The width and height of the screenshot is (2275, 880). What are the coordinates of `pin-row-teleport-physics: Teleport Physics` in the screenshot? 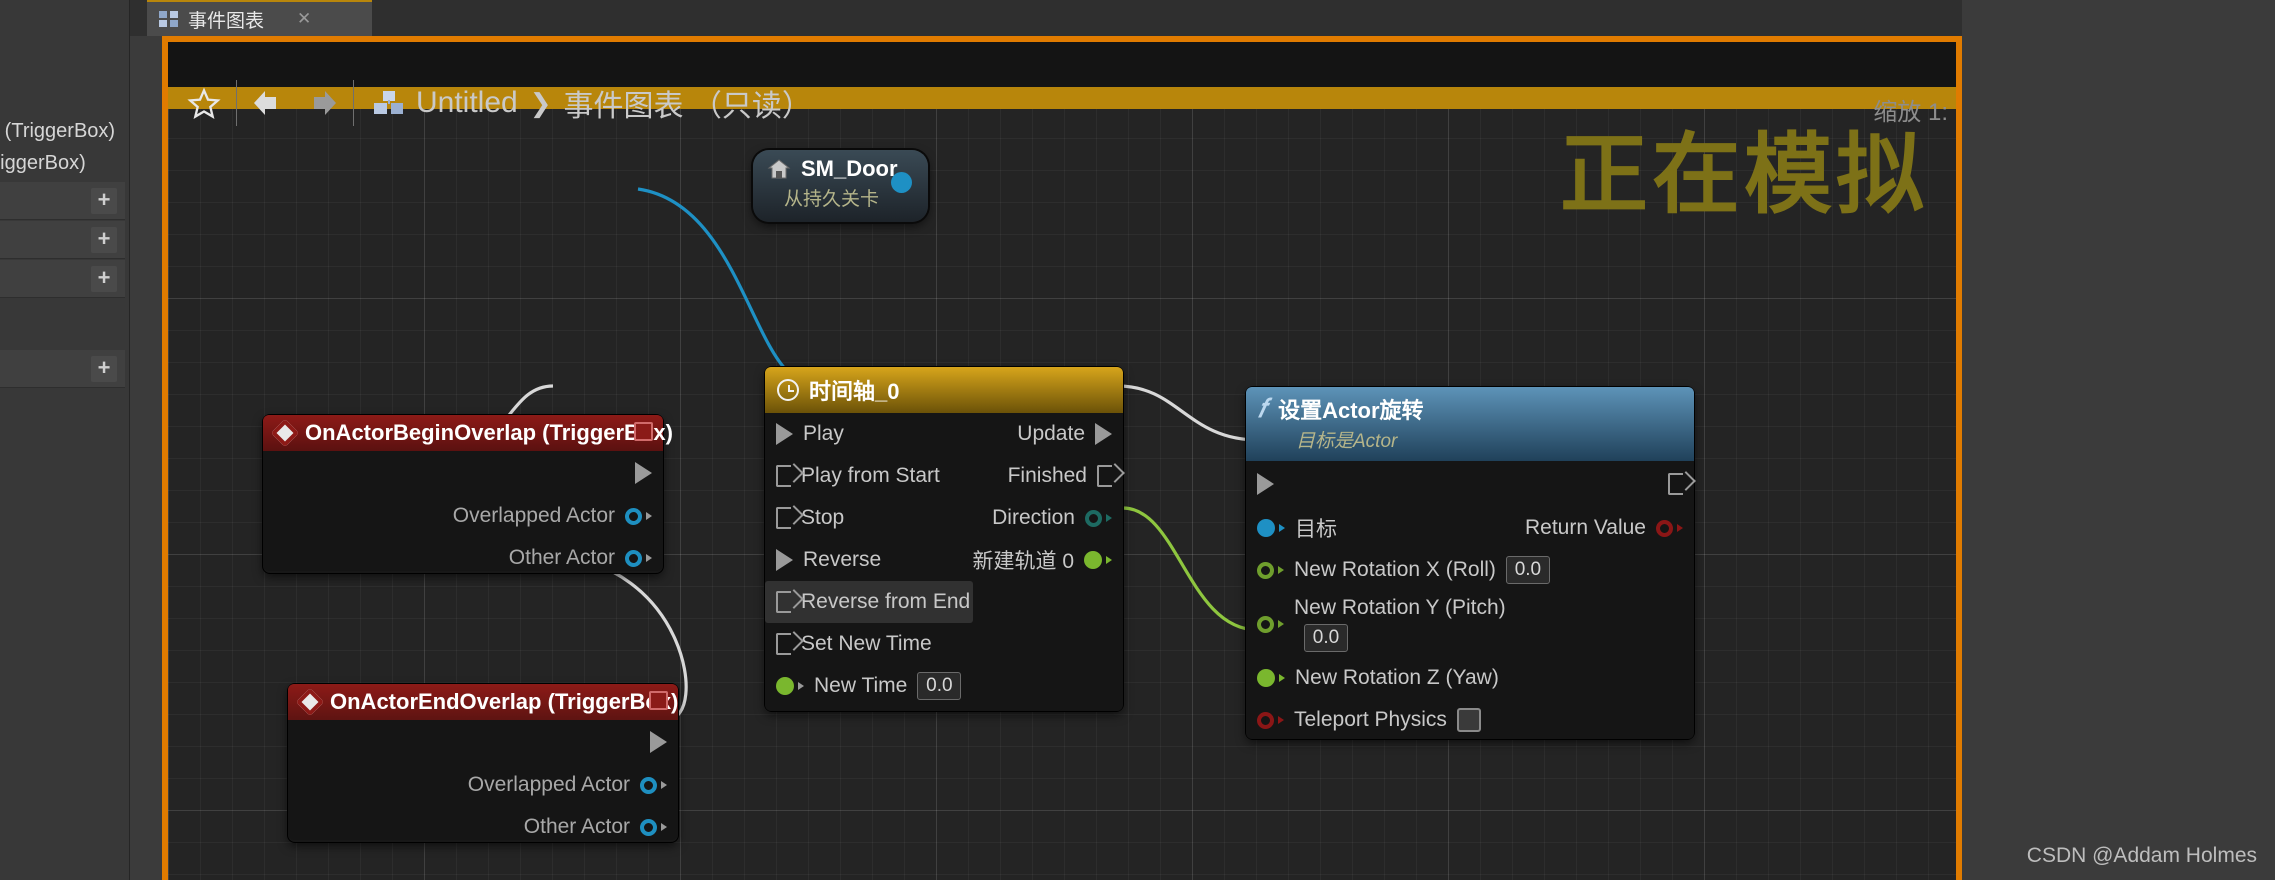 It's located at (1470, 720).